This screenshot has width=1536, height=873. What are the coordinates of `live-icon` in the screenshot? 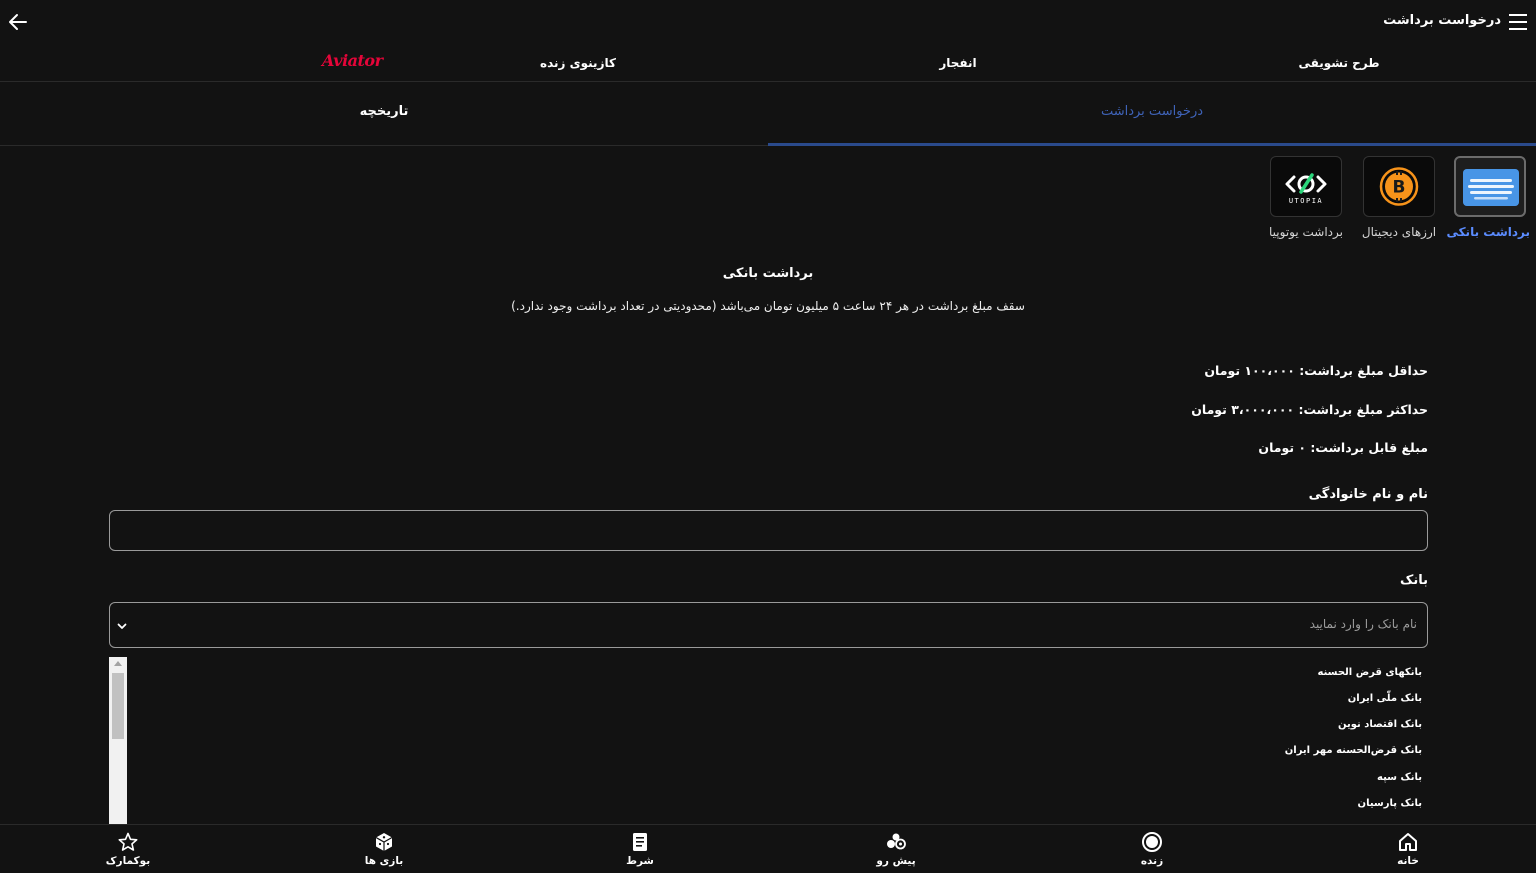 It's located at (1152, 842).